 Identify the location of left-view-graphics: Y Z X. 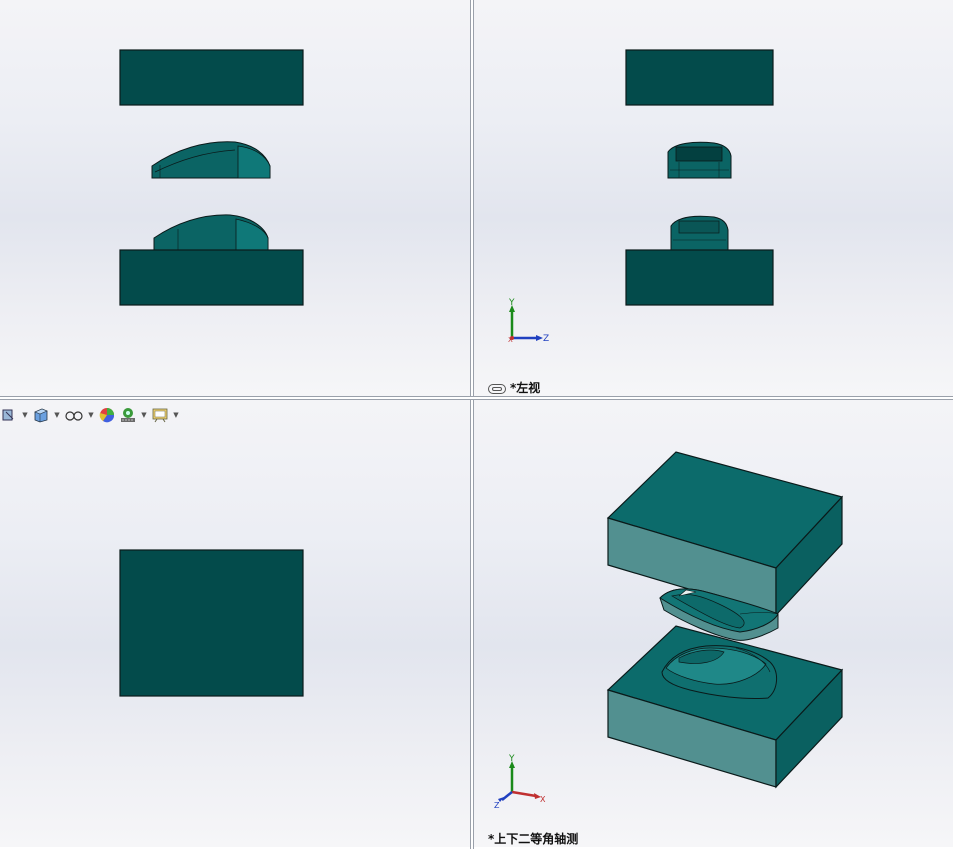
(641, 196).